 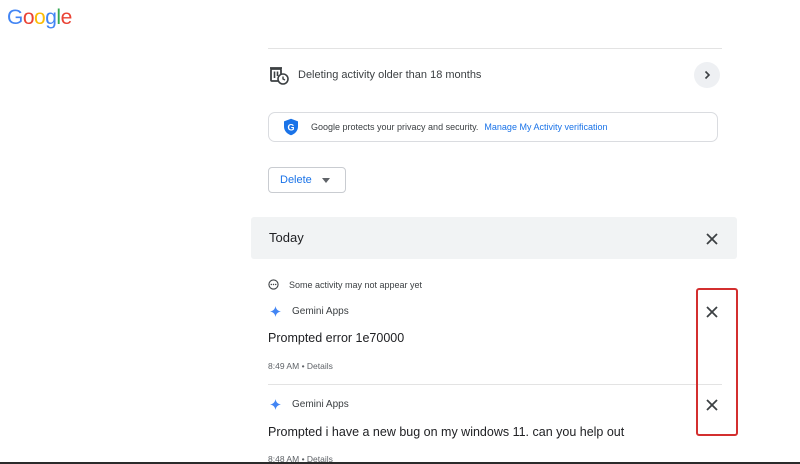 I want to click on google-shield-icon: G, so click(x=291, y=127).